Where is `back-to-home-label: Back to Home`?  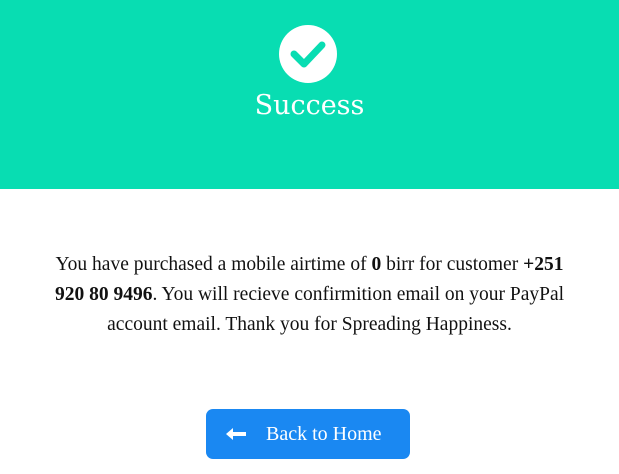 back-to-home-label: Back to Home is located at coordinates (324, 433).